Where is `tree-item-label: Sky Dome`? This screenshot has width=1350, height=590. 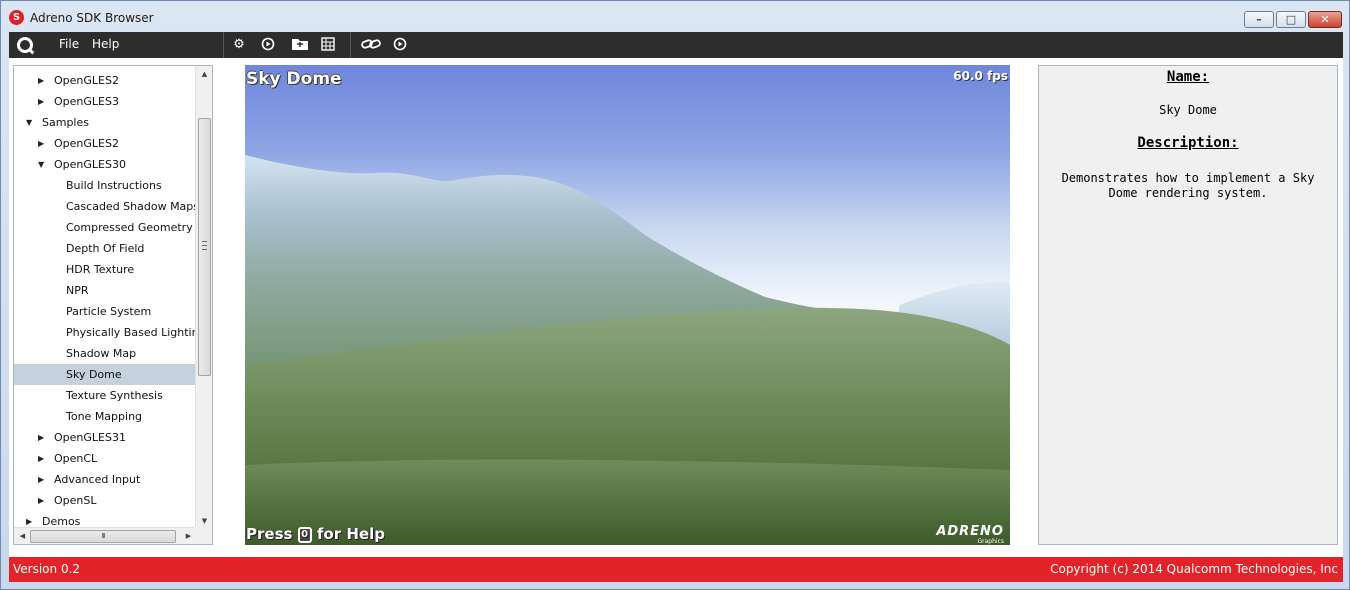
tree-item-label: Sky Dome is located at coordinates (94, 374).